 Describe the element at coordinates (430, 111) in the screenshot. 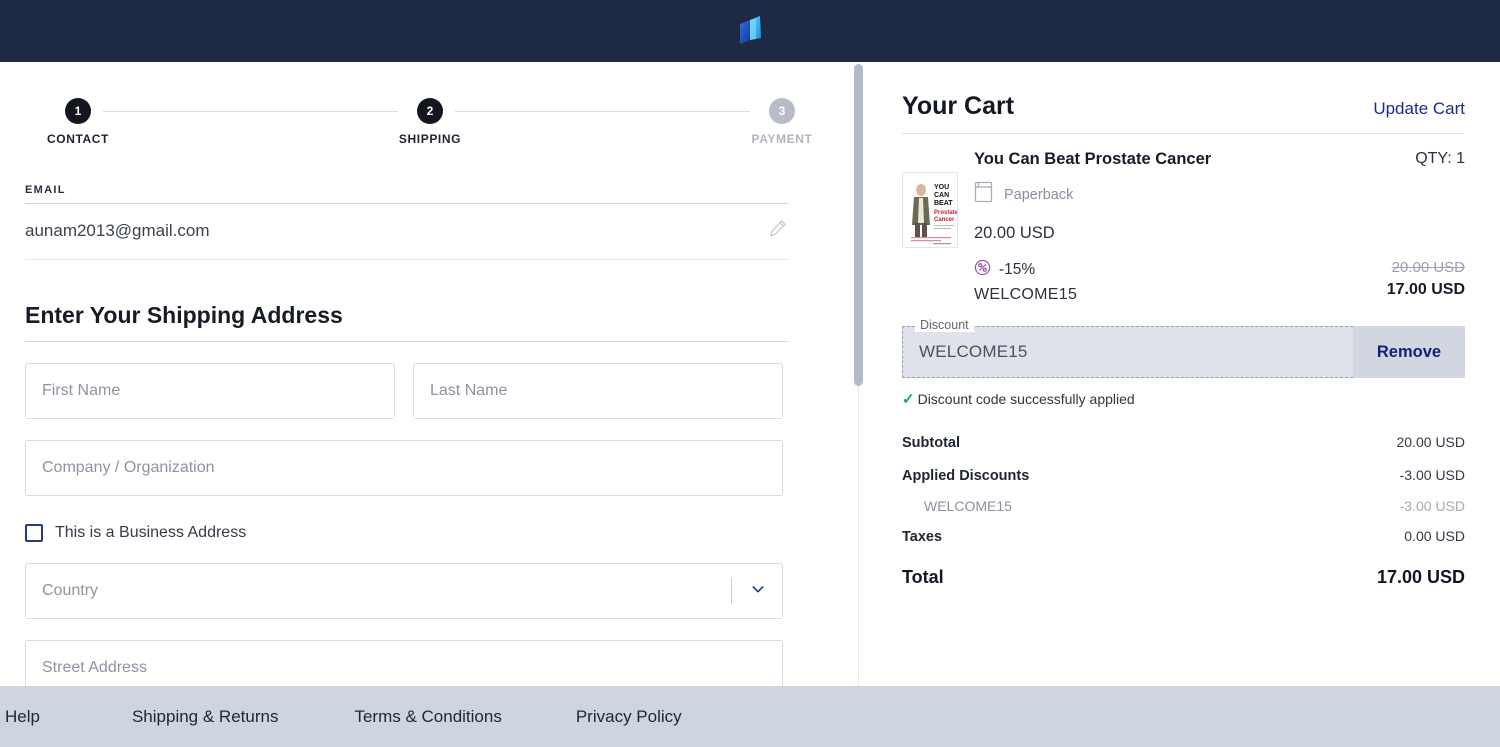

I see `step-number-2: 2` at that location.